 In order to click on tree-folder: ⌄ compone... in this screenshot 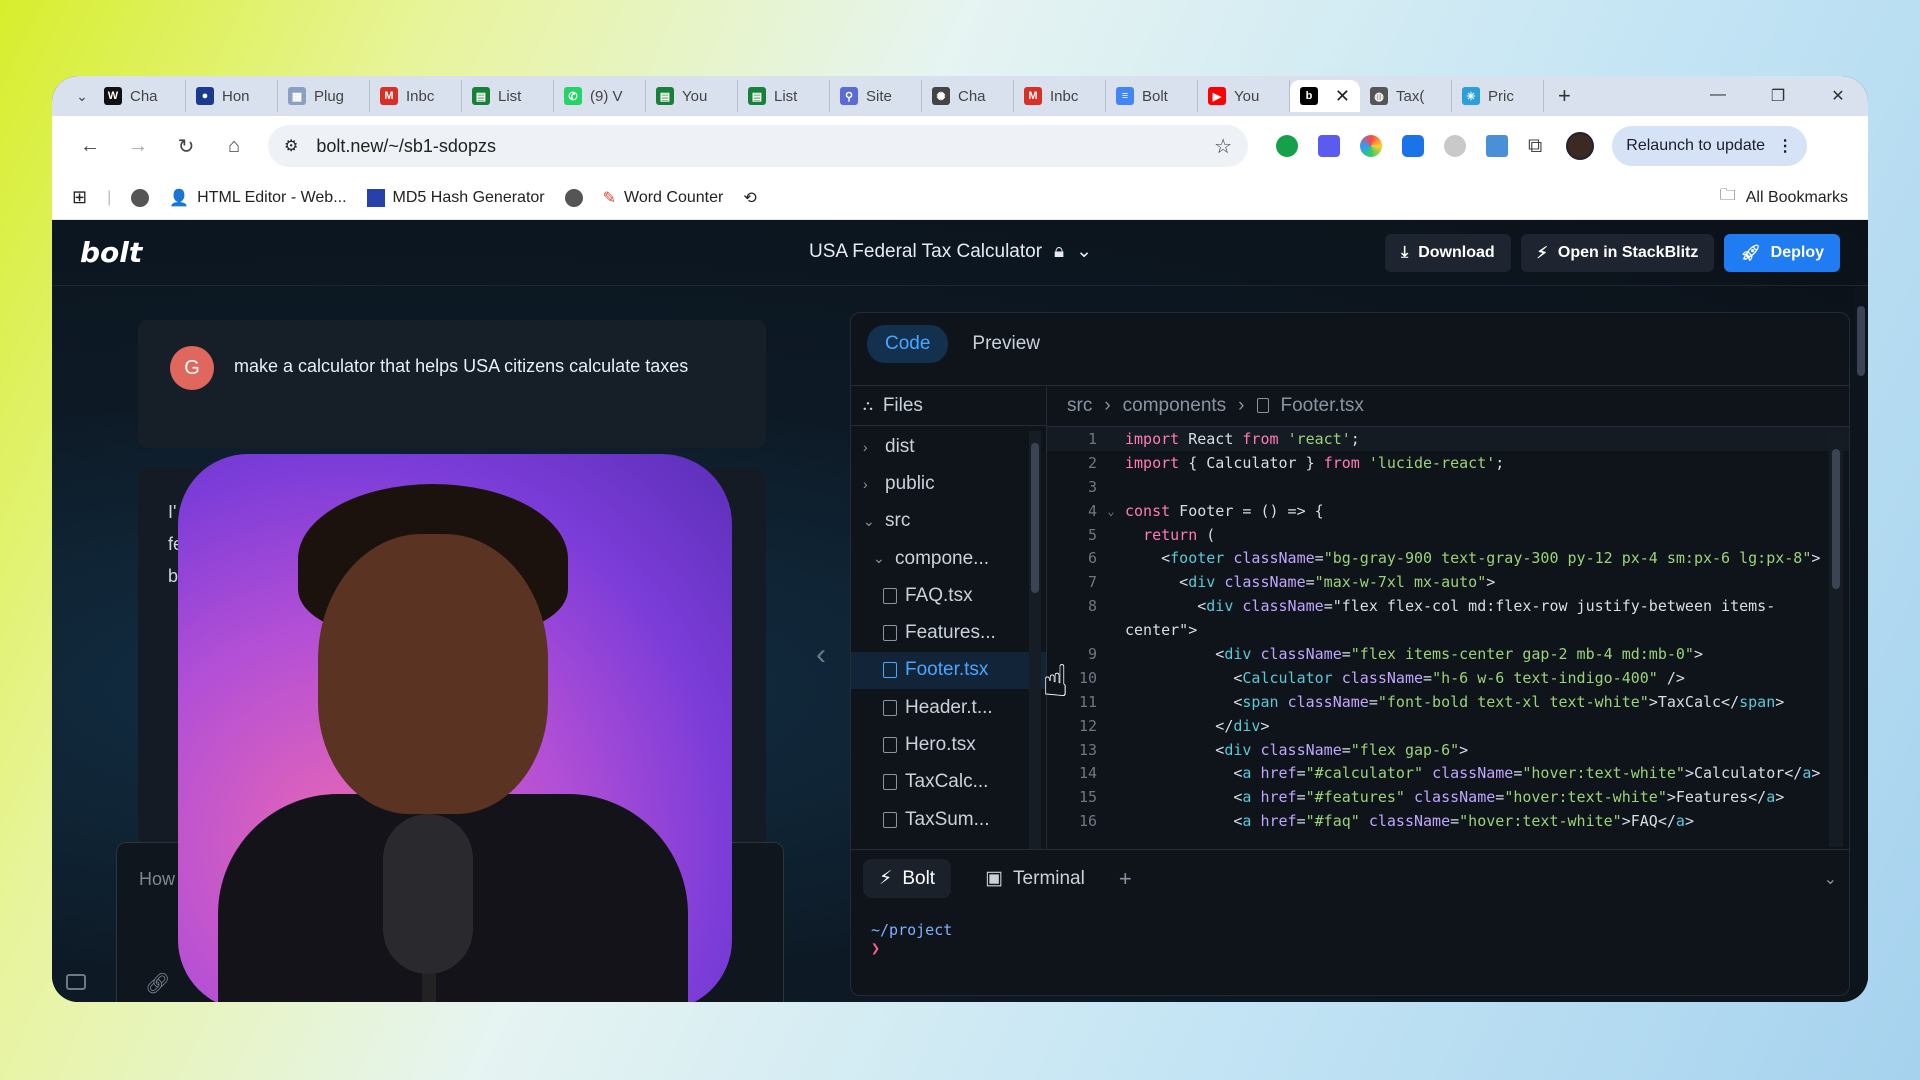, I will do `click(948, 558)`.